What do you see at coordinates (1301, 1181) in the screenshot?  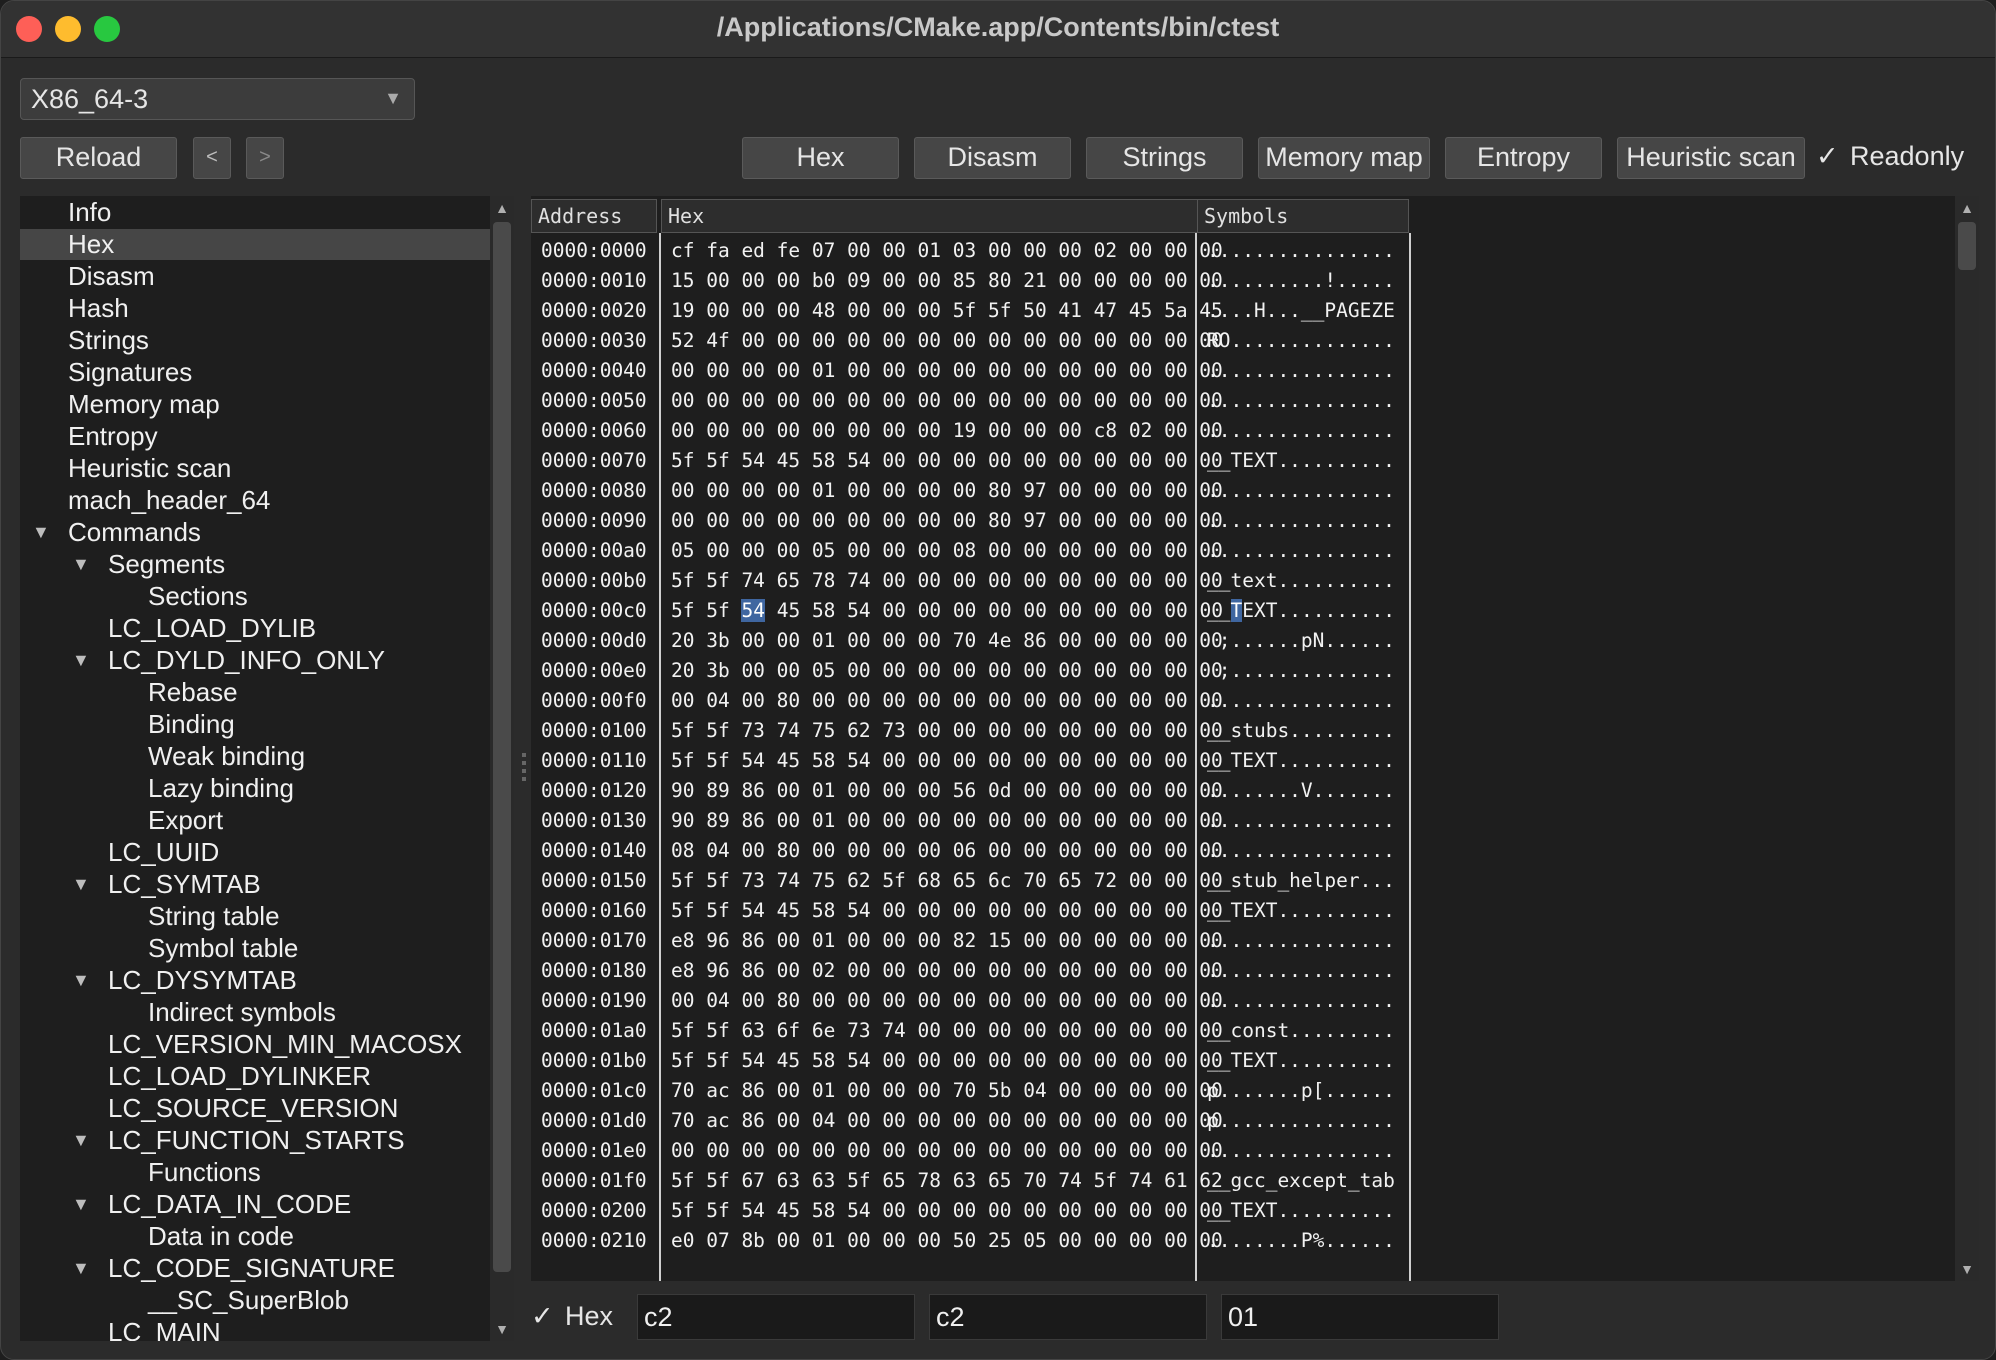 I see `row-symbols: __gcc_except_tab` at bounding box center [1301, 1181].